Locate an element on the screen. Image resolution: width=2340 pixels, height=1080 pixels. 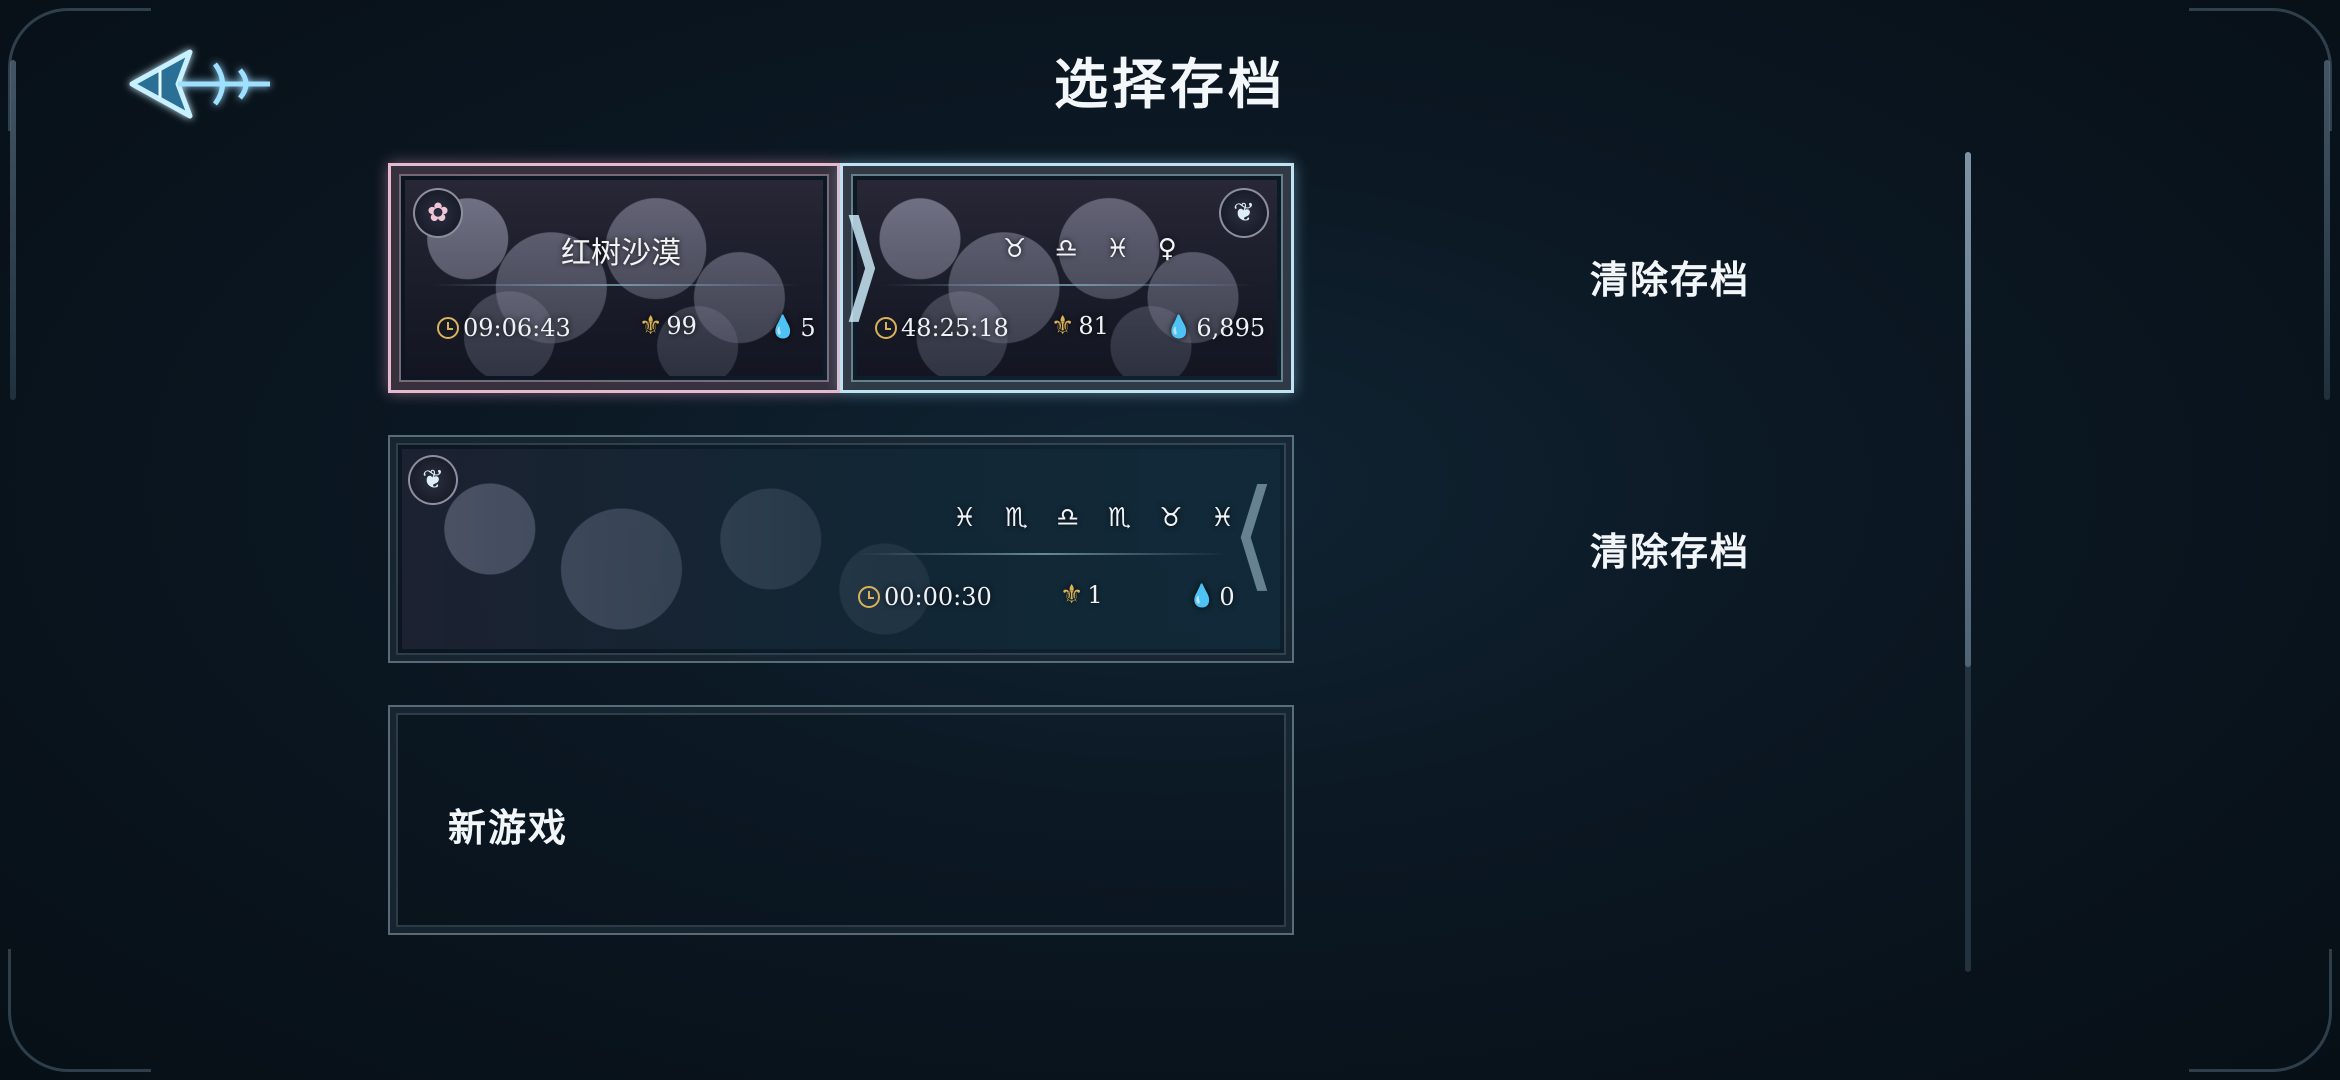
rune-area-name: ♉ ♎ ♓ ♀ is located at coordinates (1095, 249).